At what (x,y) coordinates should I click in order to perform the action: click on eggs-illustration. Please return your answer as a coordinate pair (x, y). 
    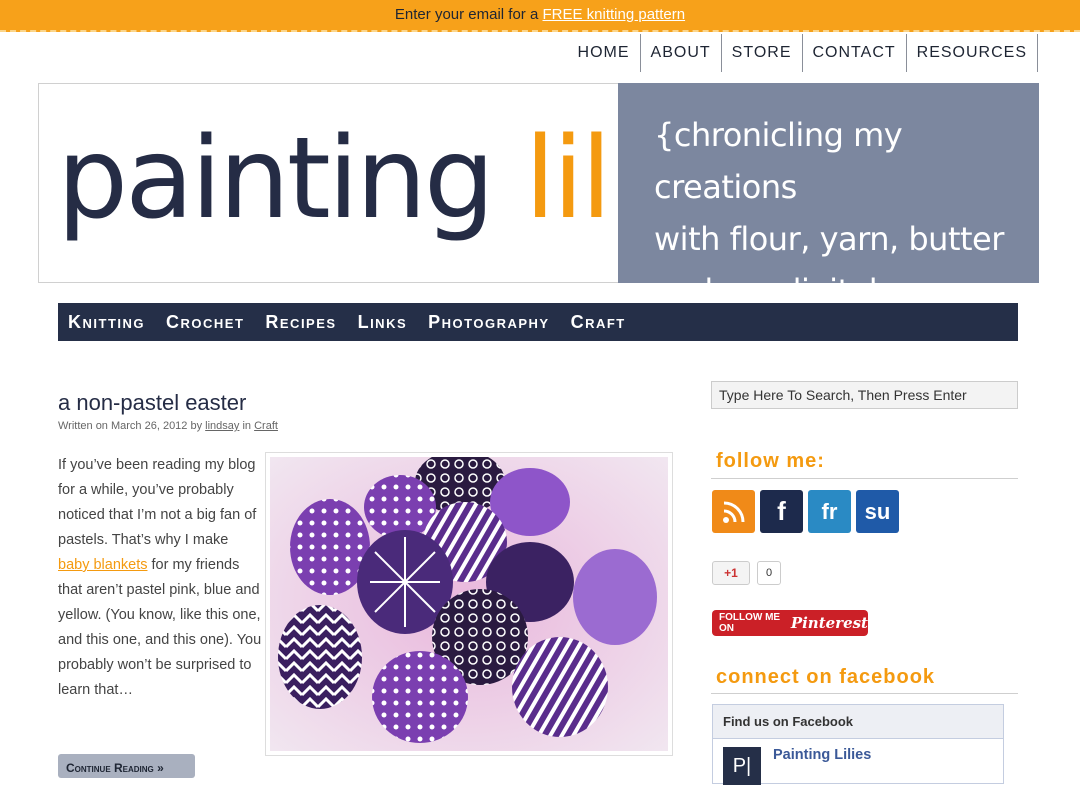
    Looking at the image, I should click on (469, 600).